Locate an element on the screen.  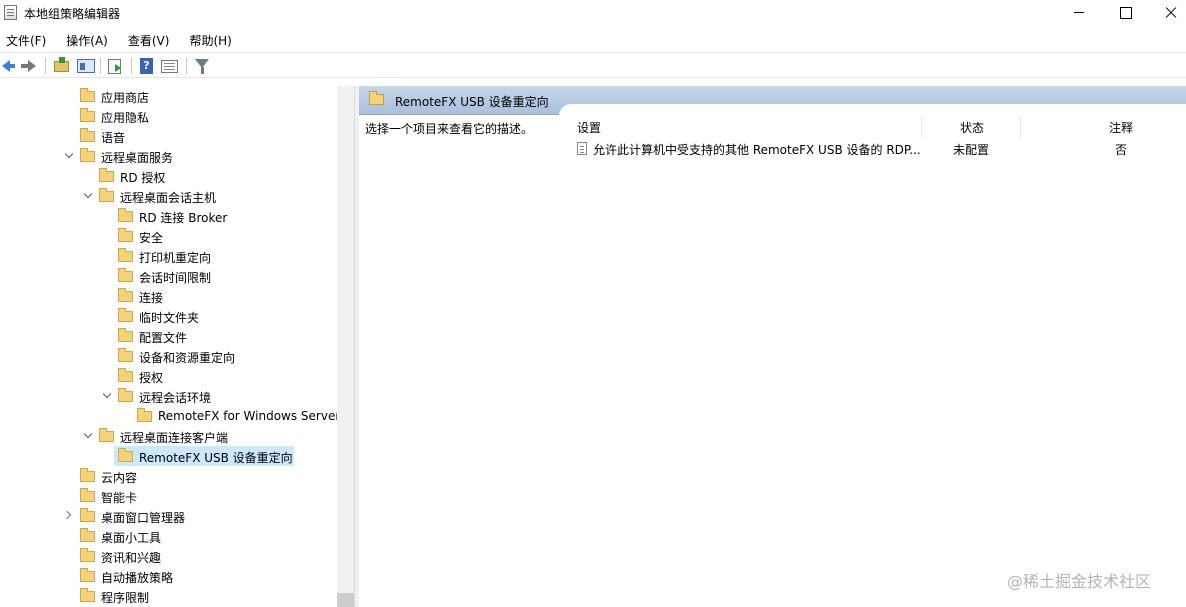
tree-scrollbar is located at coordinates (345, 346).